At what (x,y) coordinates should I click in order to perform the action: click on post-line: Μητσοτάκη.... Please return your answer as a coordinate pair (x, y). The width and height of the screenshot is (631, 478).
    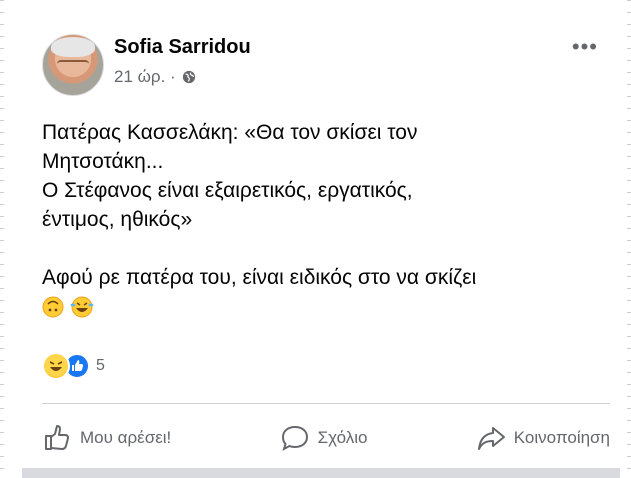
    Looking at the image, I should click on (103, 161).